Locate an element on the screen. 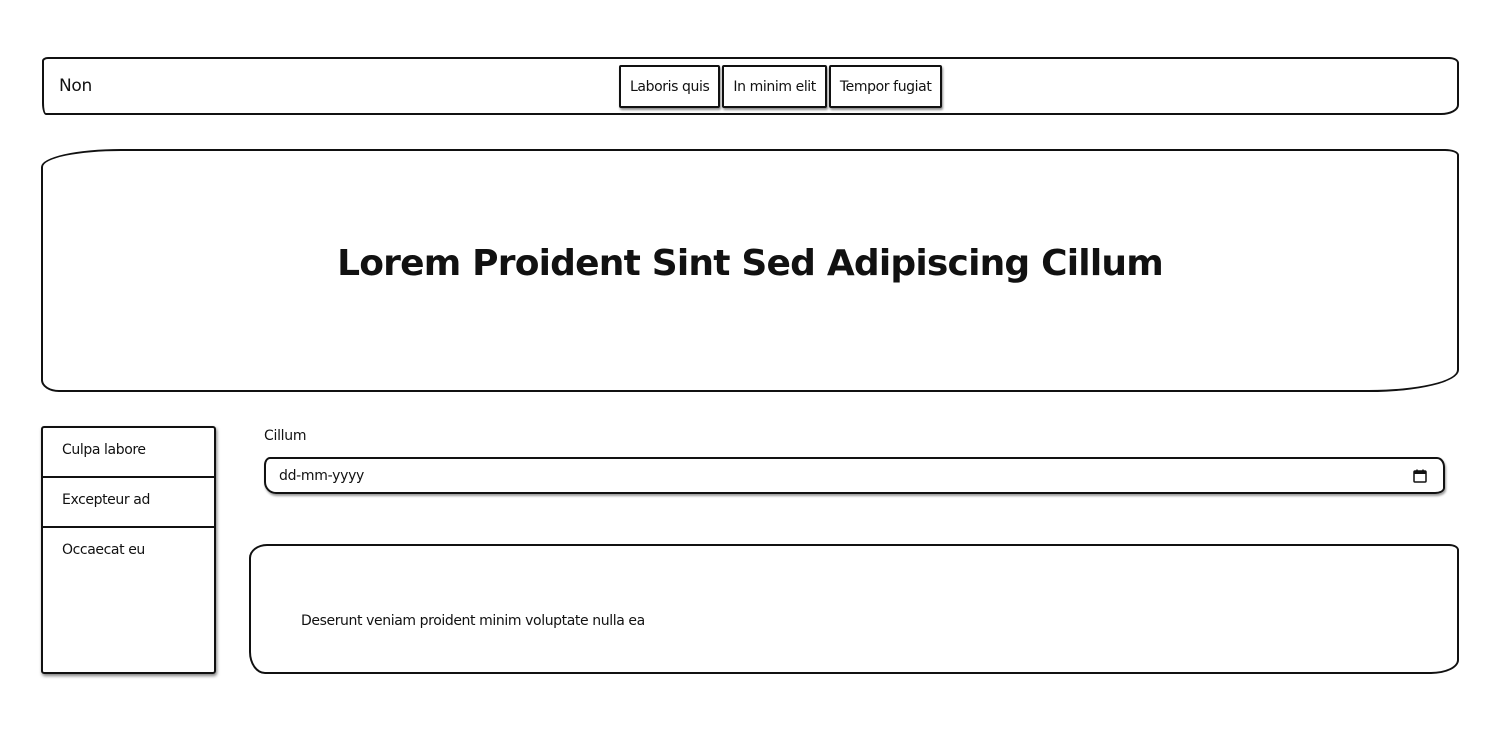  brand-label: Non is located at coordinates (75, 86).